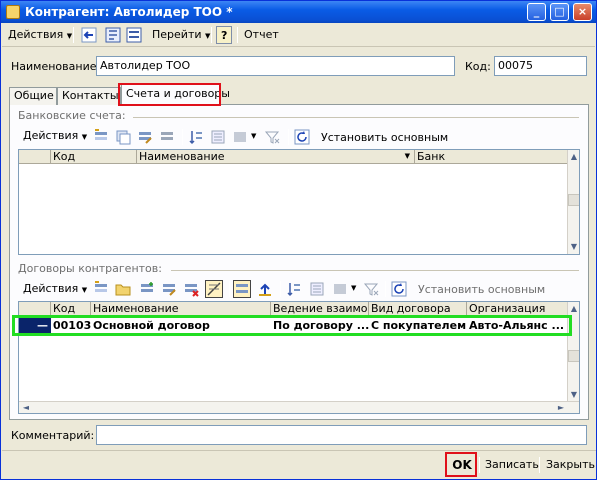  Describe the element at coordinates (181, 309) in the screenshot. I see `column-header-name: Наименование` at that location.